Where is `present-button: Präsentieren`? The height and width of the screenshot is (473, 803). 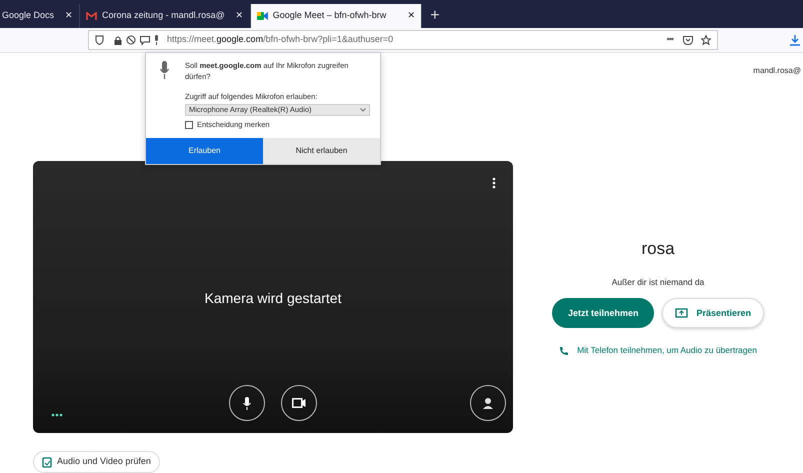
present-button: Präsentieren is located at coordinates (713, 313).